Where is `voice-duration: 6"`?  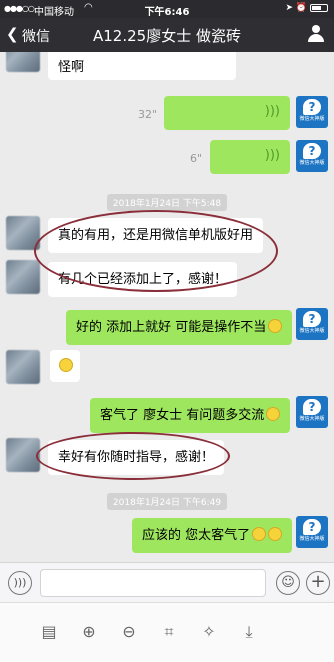
voice-duration: 6" is located at coordinates (196, 158).